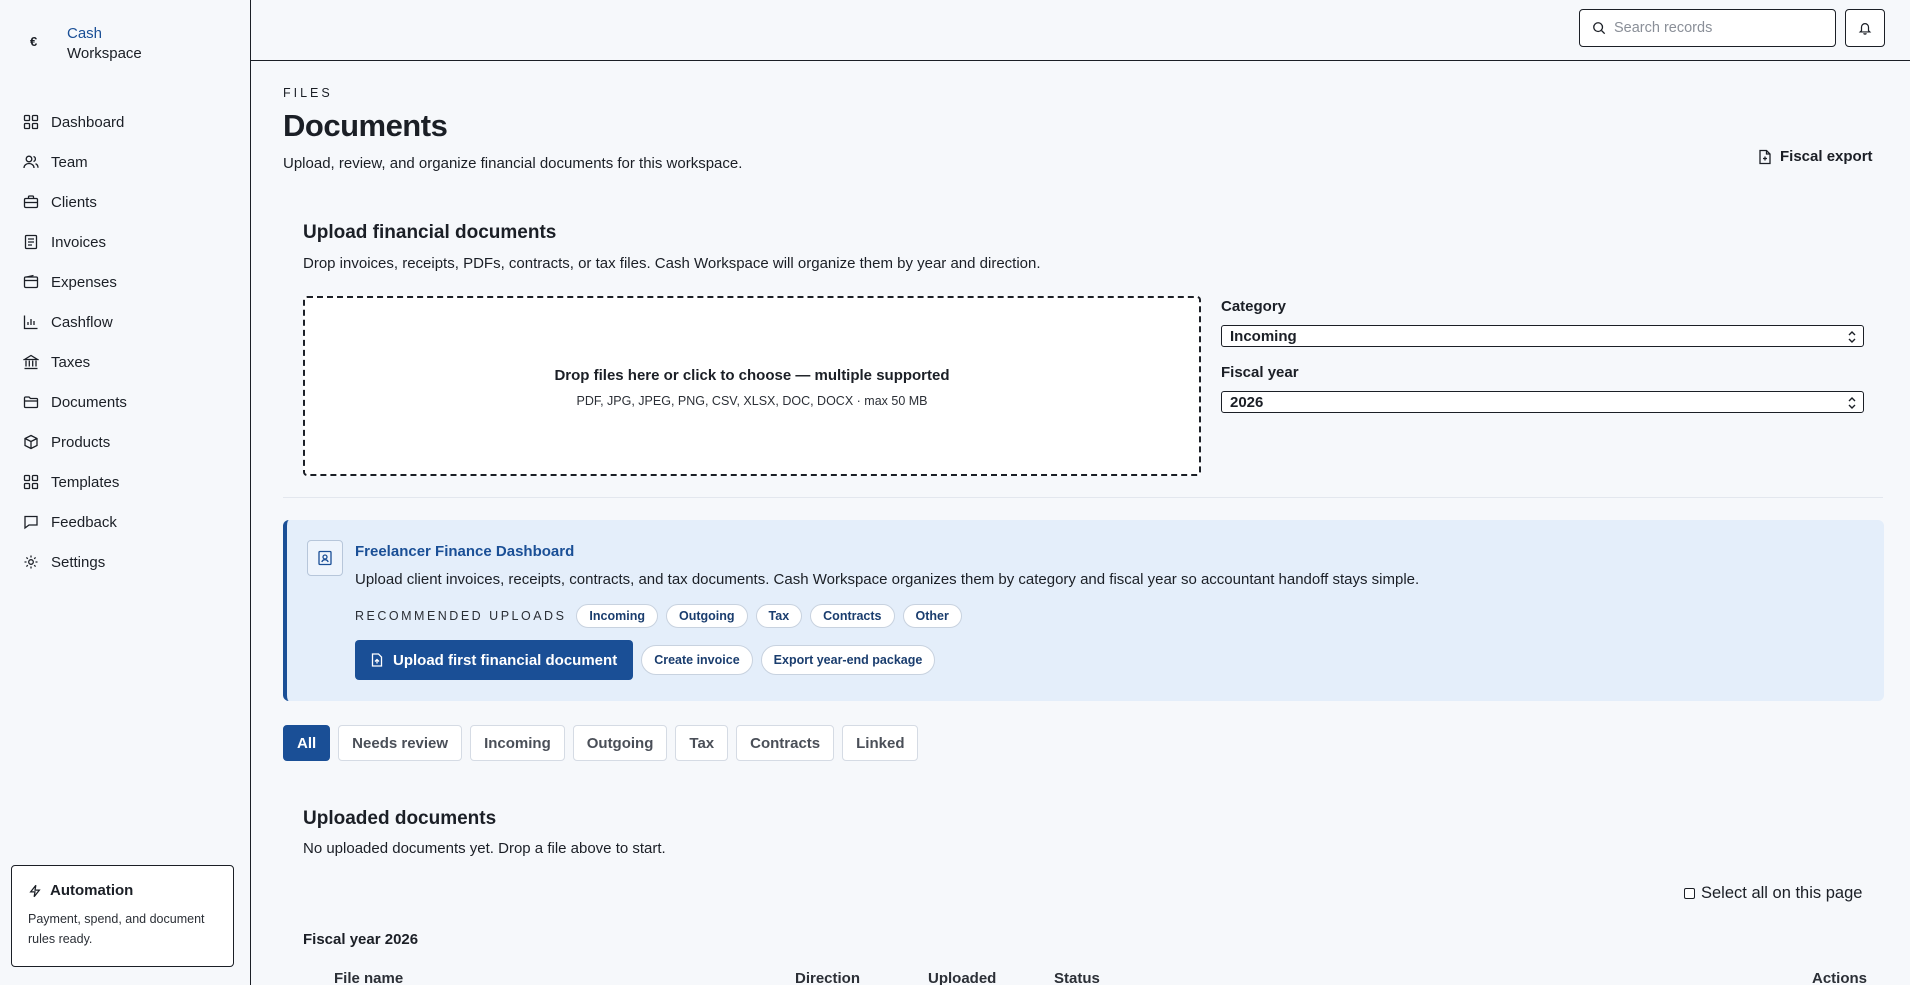 This screenshot has height=985, width=1910. I want to click on chip-contracts: Contracts, so click(852, 616).